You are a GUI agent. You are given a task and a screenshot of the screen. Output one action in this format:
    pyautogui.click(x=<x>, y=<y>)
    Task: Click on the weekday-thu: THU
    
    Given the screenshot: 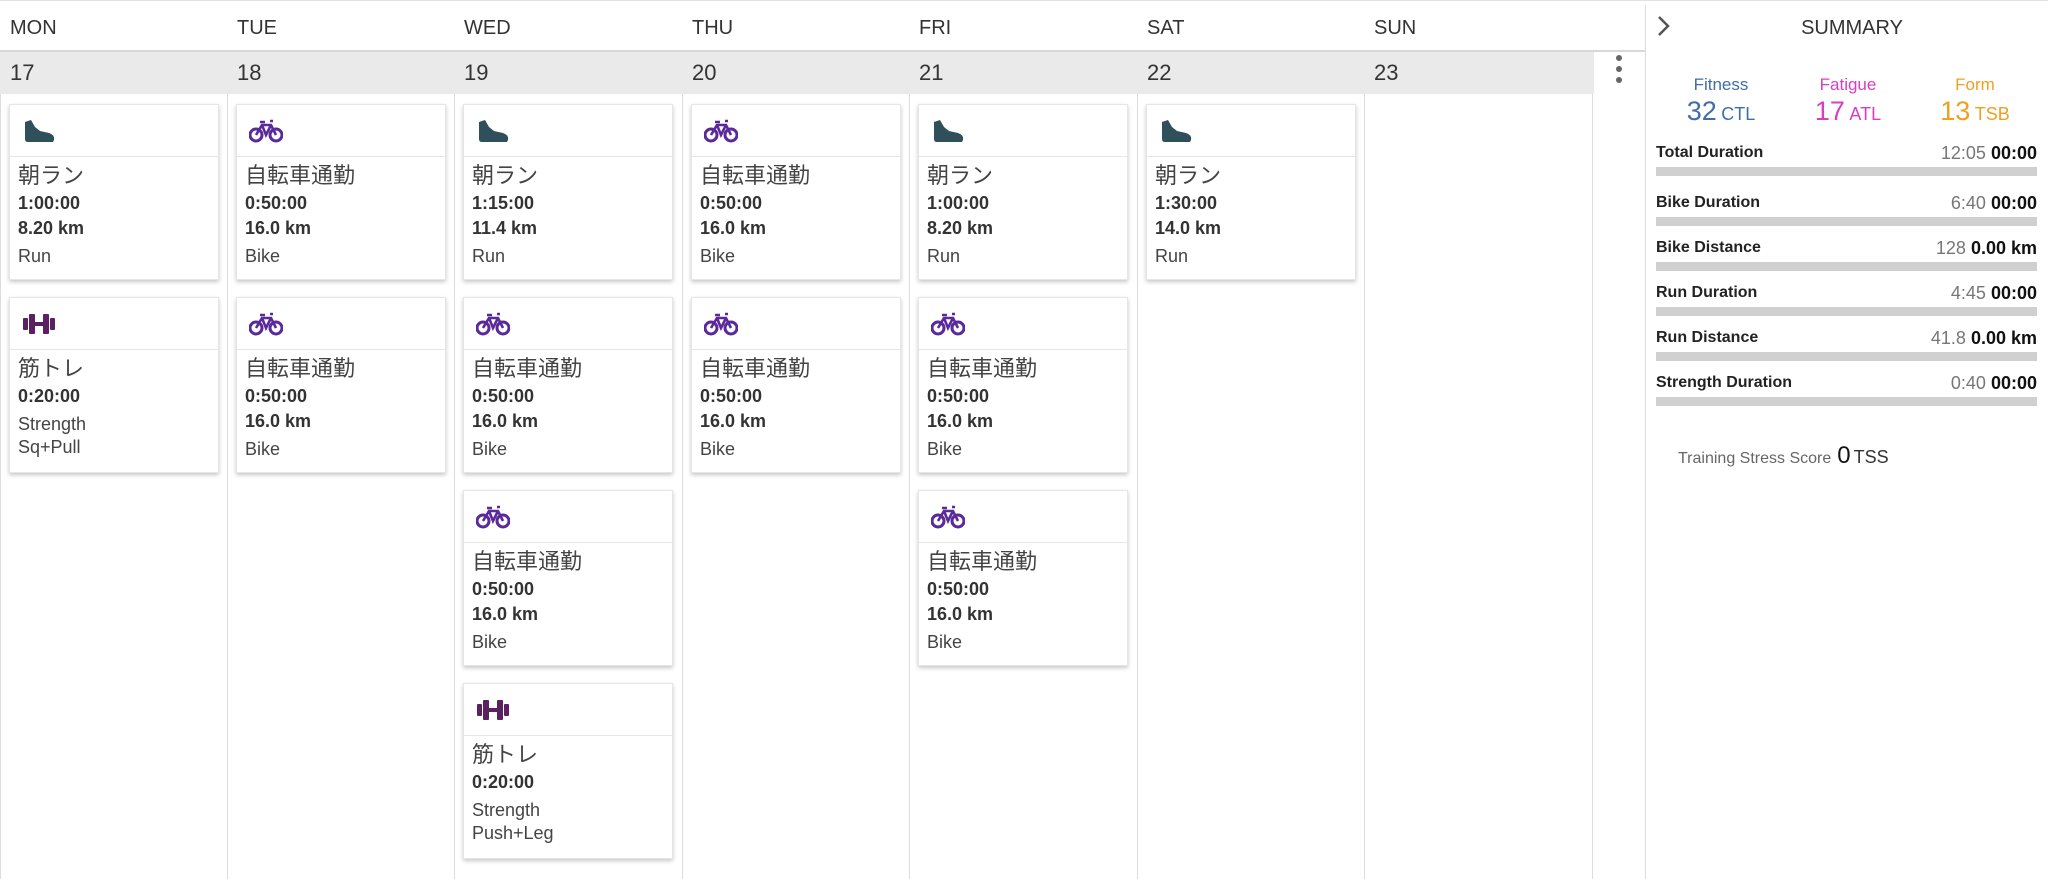 What is the action you would take?
    pyautogui.click(x=713, y=28)
    